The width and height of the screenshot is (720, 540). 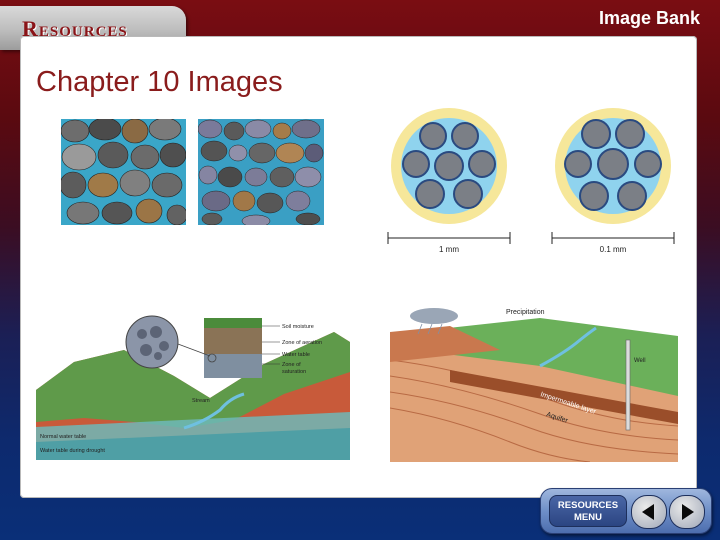 What do you see at coordinates (613, 181) in the screenshot?
I see `pore-diagram-fine: 0.1 mm` at bounding box center [613, 181].